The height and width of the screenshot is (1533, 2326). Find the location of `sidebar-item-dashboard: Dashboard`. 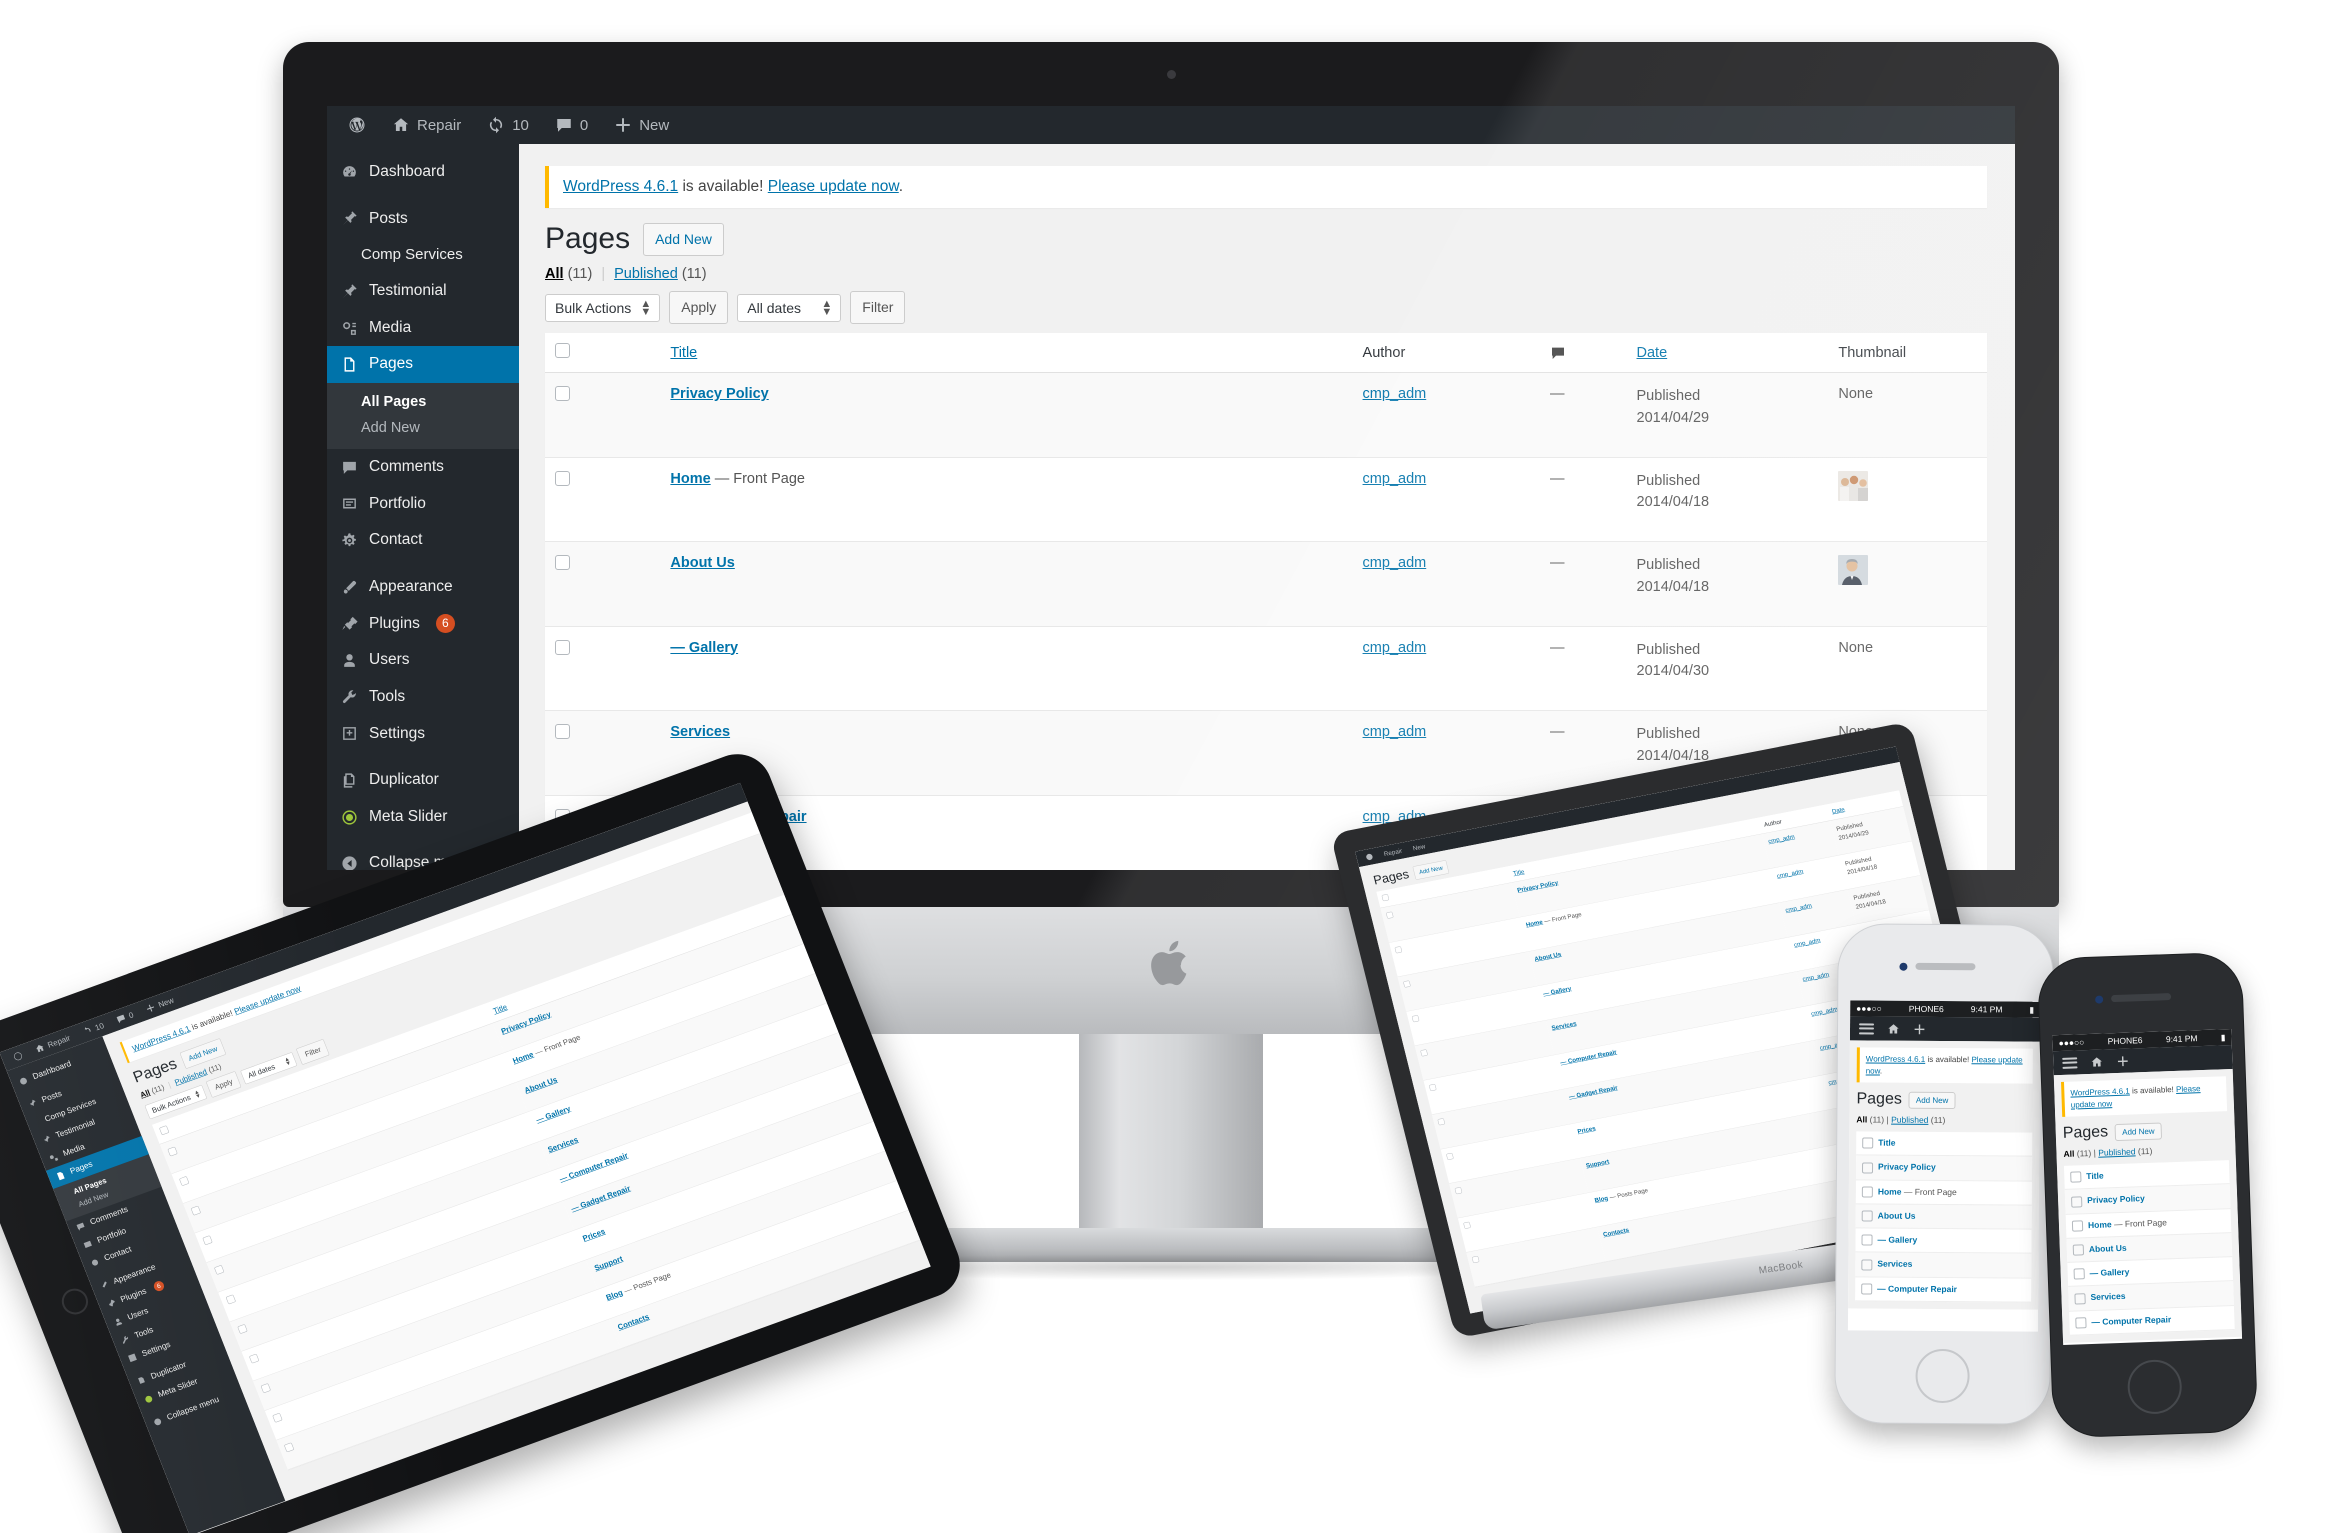

sidebar-item-dashboard: Dashboard is located at coordinates (423, 172).